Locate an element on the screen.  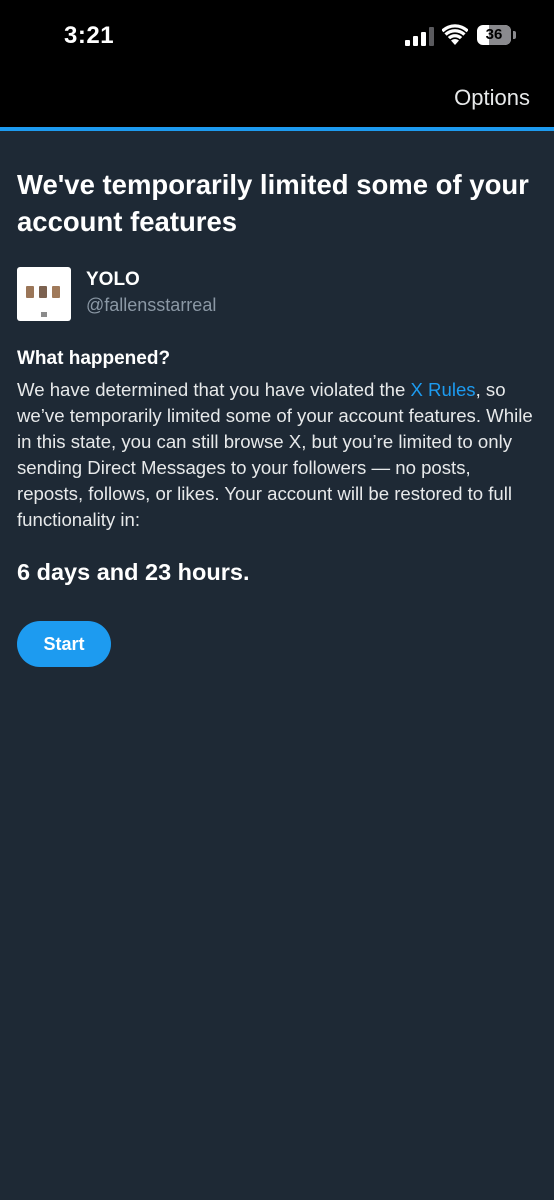
account-card: YOLO @fallensstarreal is located at coordinates (274, 297).